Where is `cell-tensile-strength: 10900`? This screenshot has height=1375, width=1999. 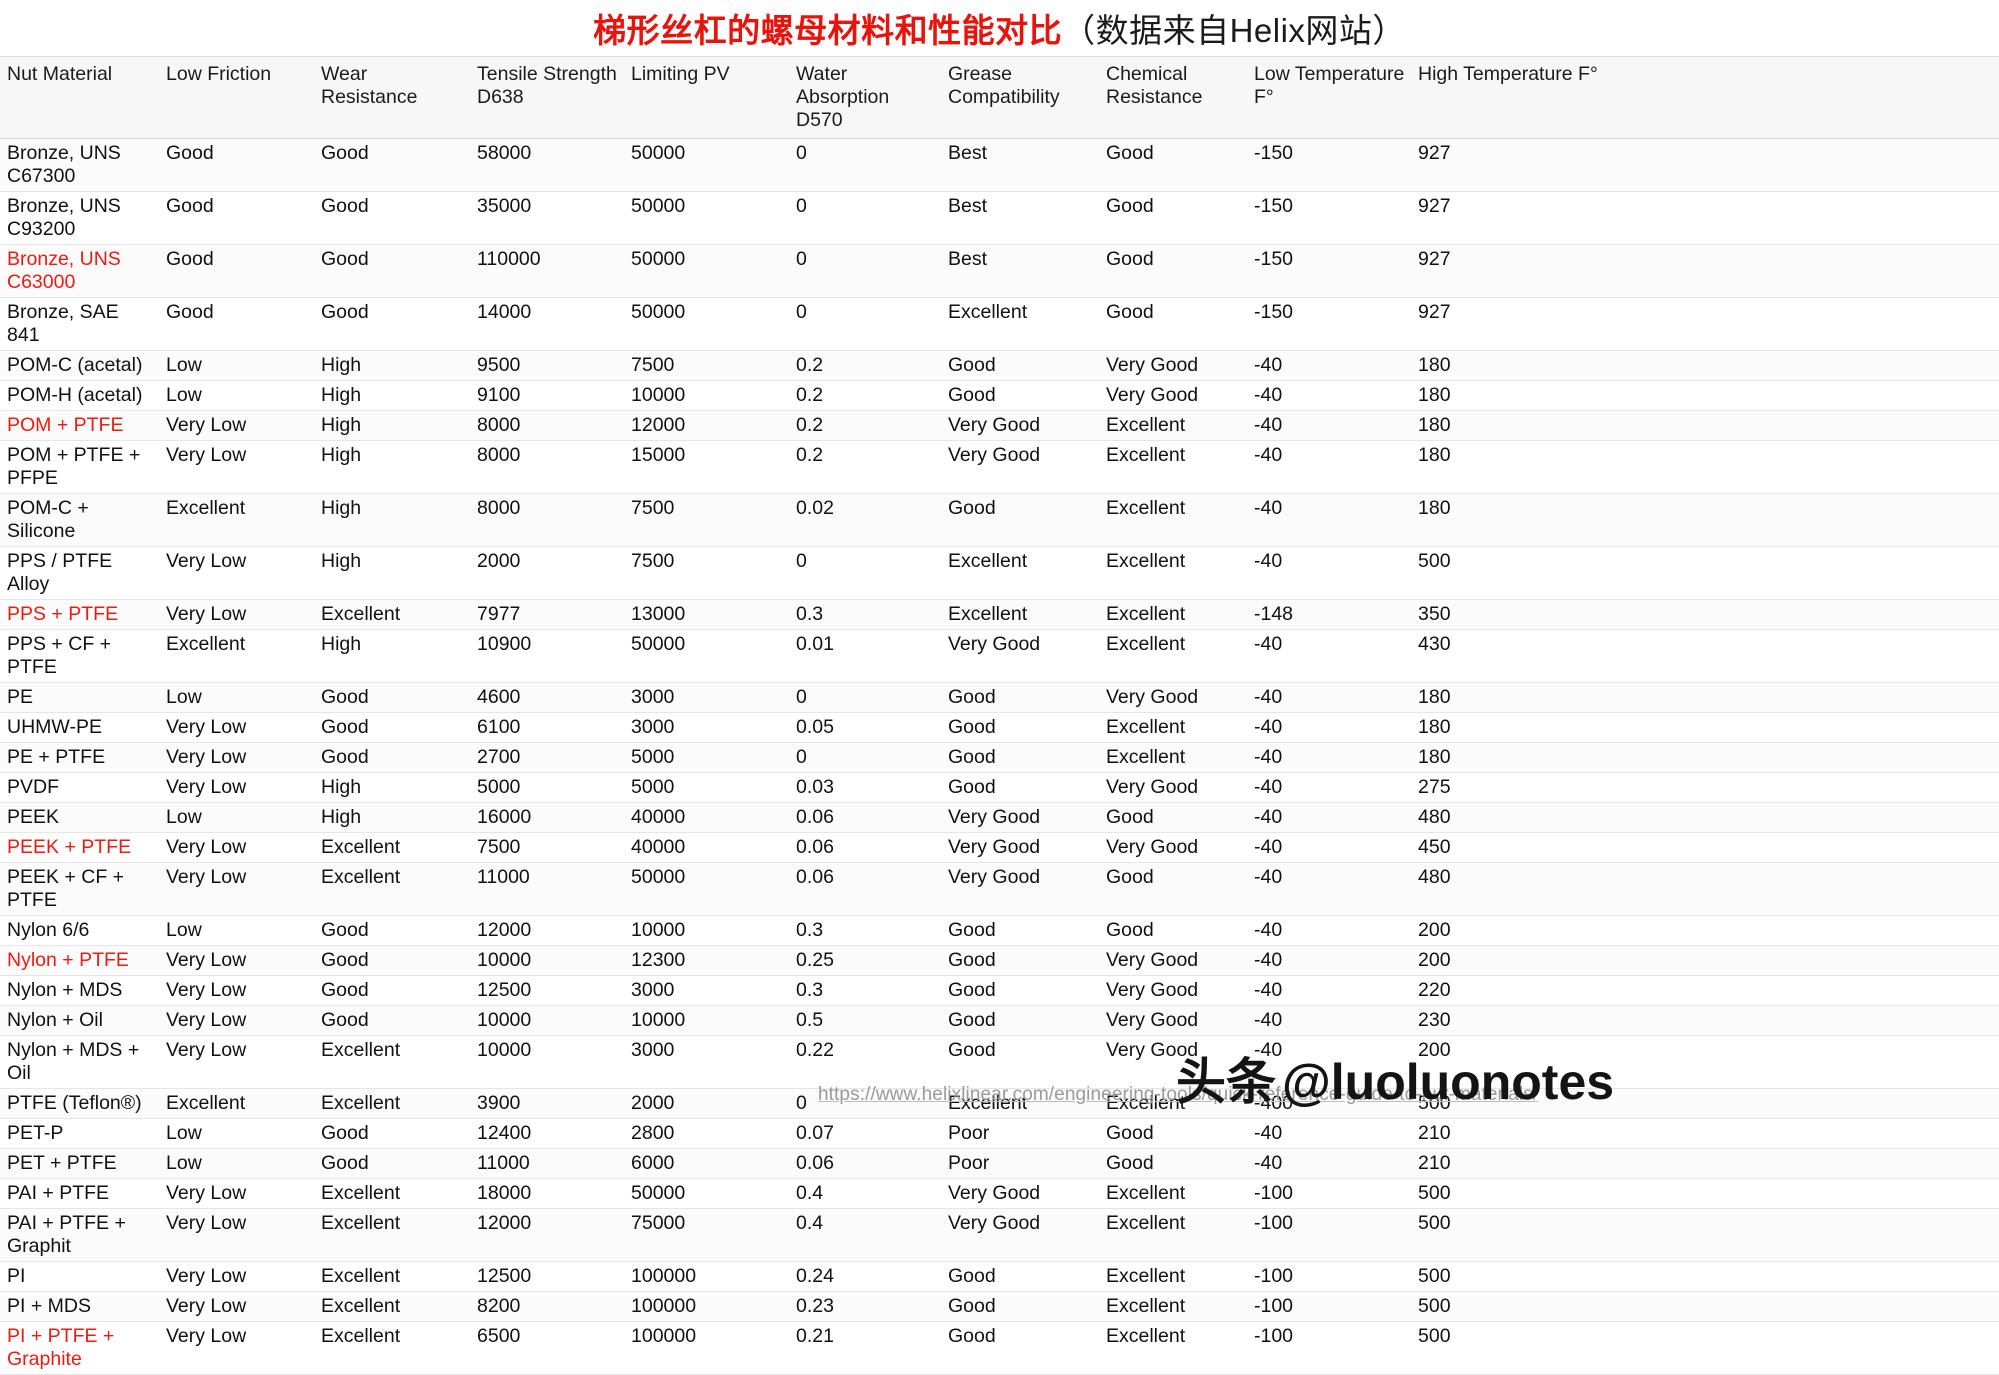 cell-tensile-strength: 10900 is located at coordinates (504, 644).